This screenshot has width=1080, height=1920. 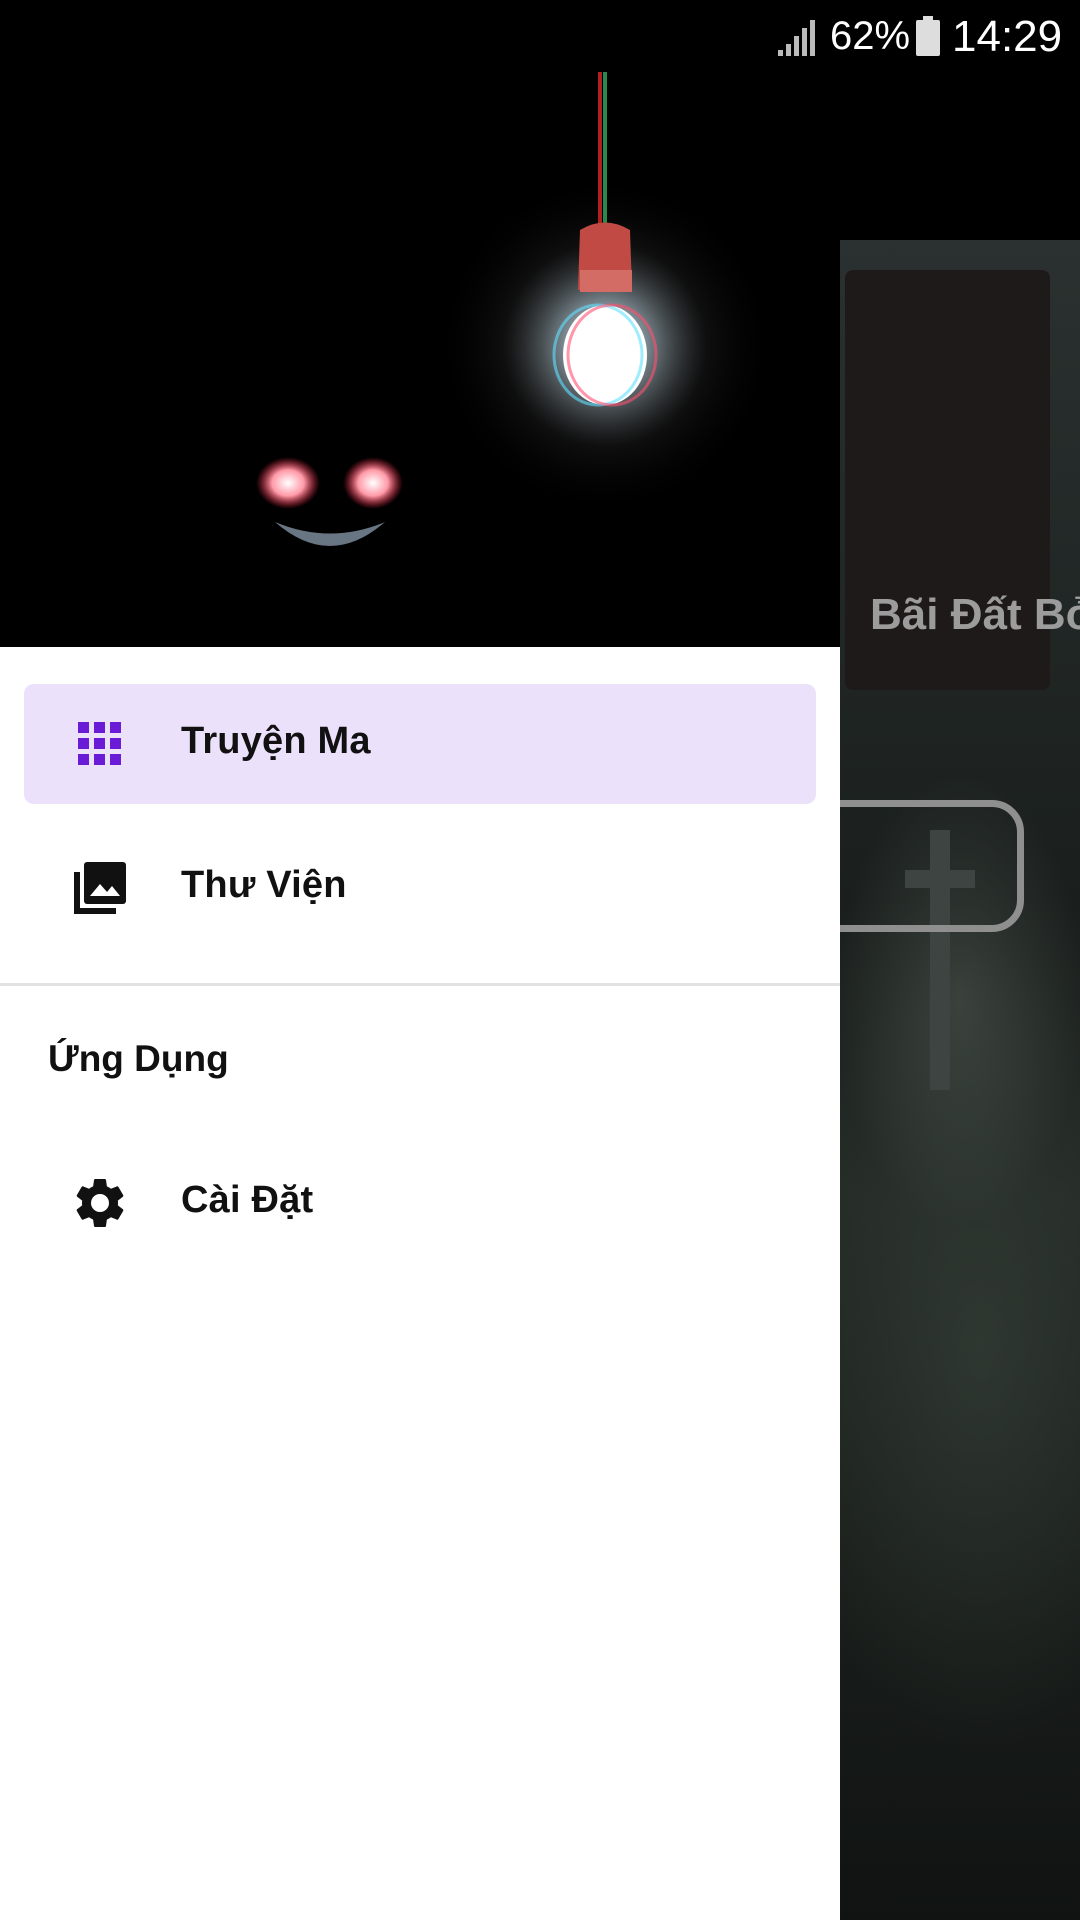 I want to click on grid-icon, so click(x=99, y=743).